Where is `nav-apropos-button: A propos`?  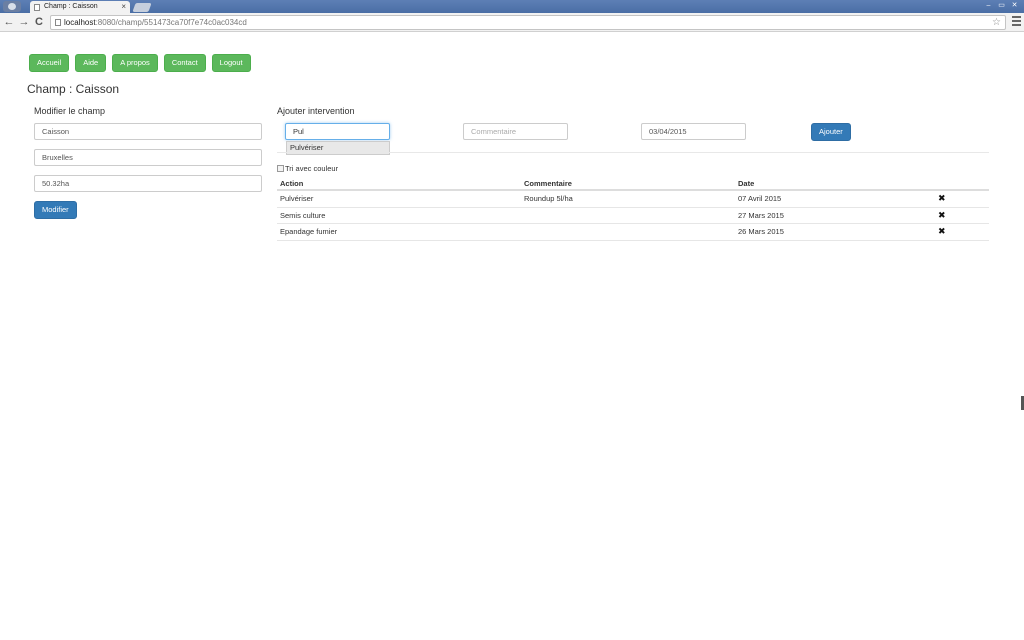
nav-apropos-button: A propos is located at coordinates (135, 63).